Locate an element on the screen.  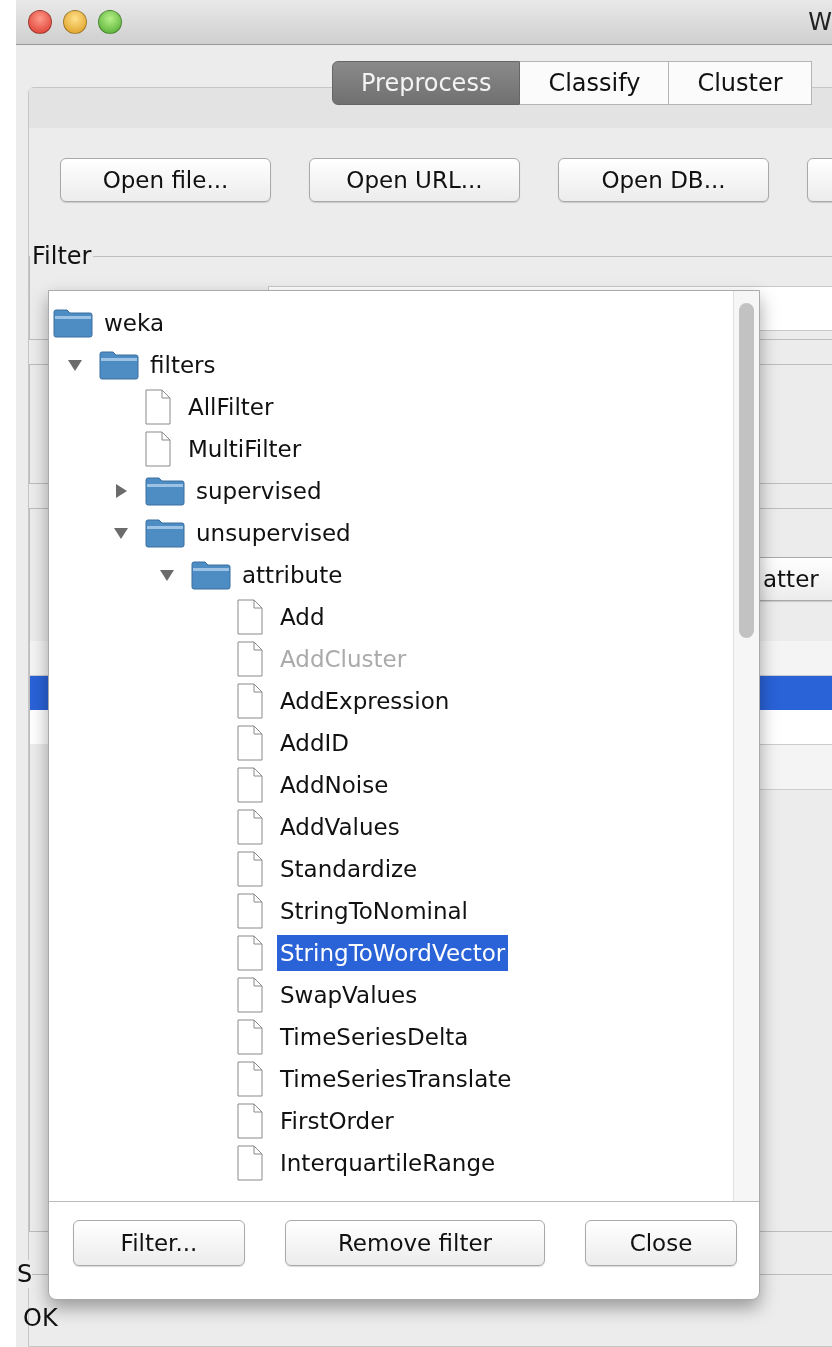
tree-item: filters is located at coordinates (183, 365).